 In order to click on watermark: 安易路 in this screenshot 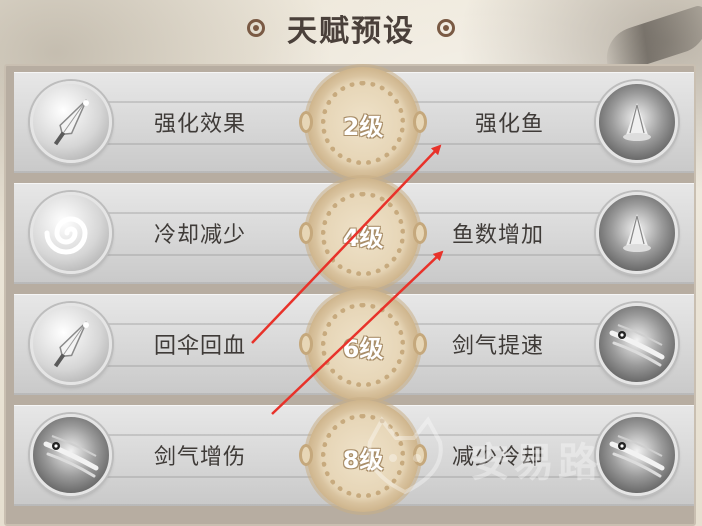, I will do `click(525, 462)`.